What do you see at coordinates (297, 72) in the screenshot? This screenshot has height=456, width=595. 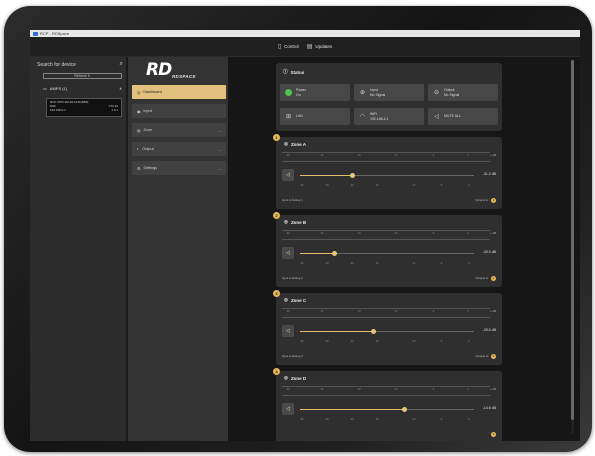 I see `status-title: Status` at bounding box center [297, 72].